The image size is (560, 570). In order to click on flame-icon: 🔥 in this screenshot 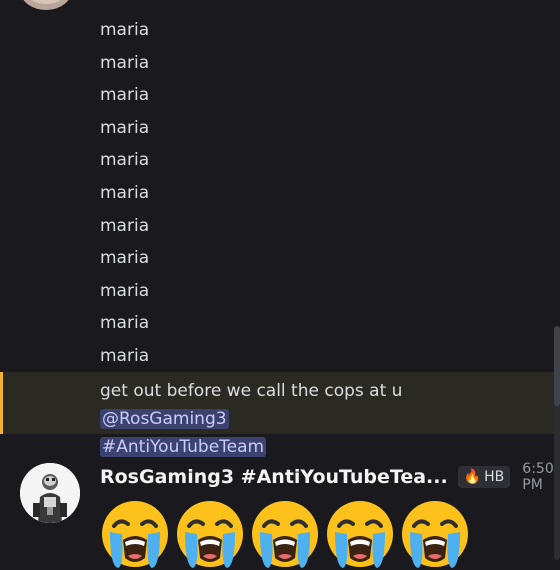, I will do `click(472, 477)`.